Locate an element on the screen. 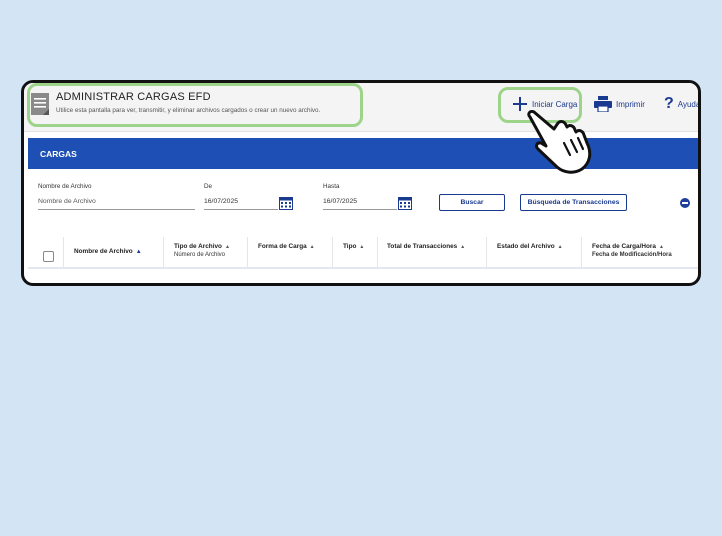 The height and width of the screenshot is (536, 722). select-all-column is located at coordinates (46, 252).